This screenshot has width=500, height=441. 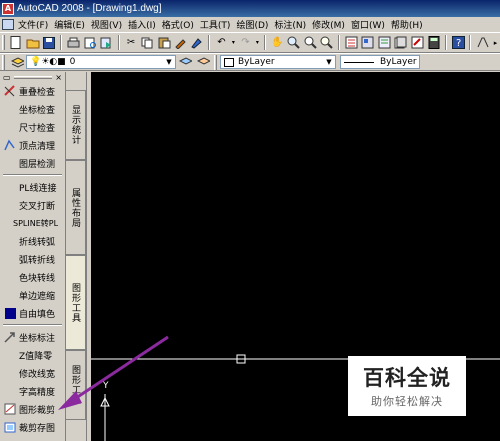 What do you see at coordinates (10, 145) in the screenshot?
I see `vertex-cleanup-icon` at bounding box center [10, 145].